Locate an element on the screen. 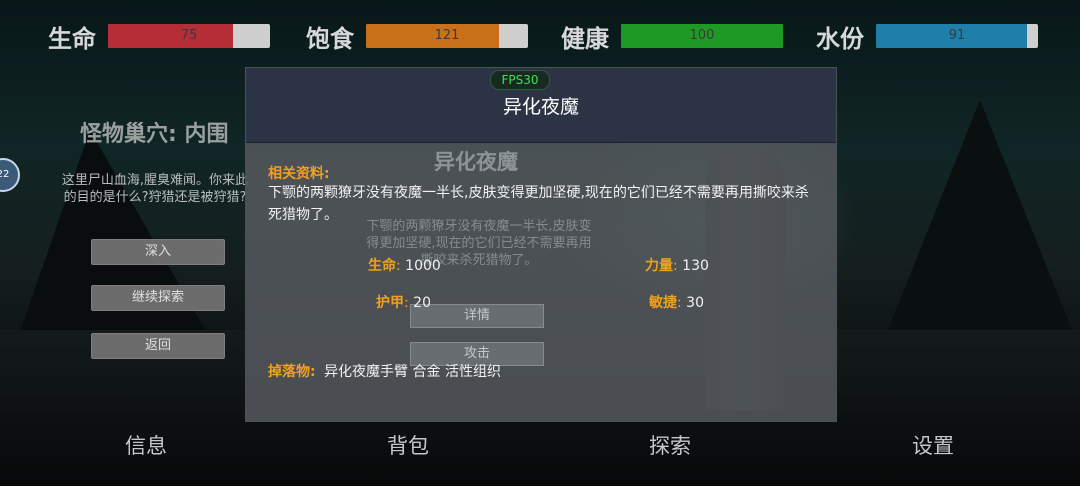 This screenshot has width=1080, height=486. life-bar: 75 is located at coordinates (189, 36).